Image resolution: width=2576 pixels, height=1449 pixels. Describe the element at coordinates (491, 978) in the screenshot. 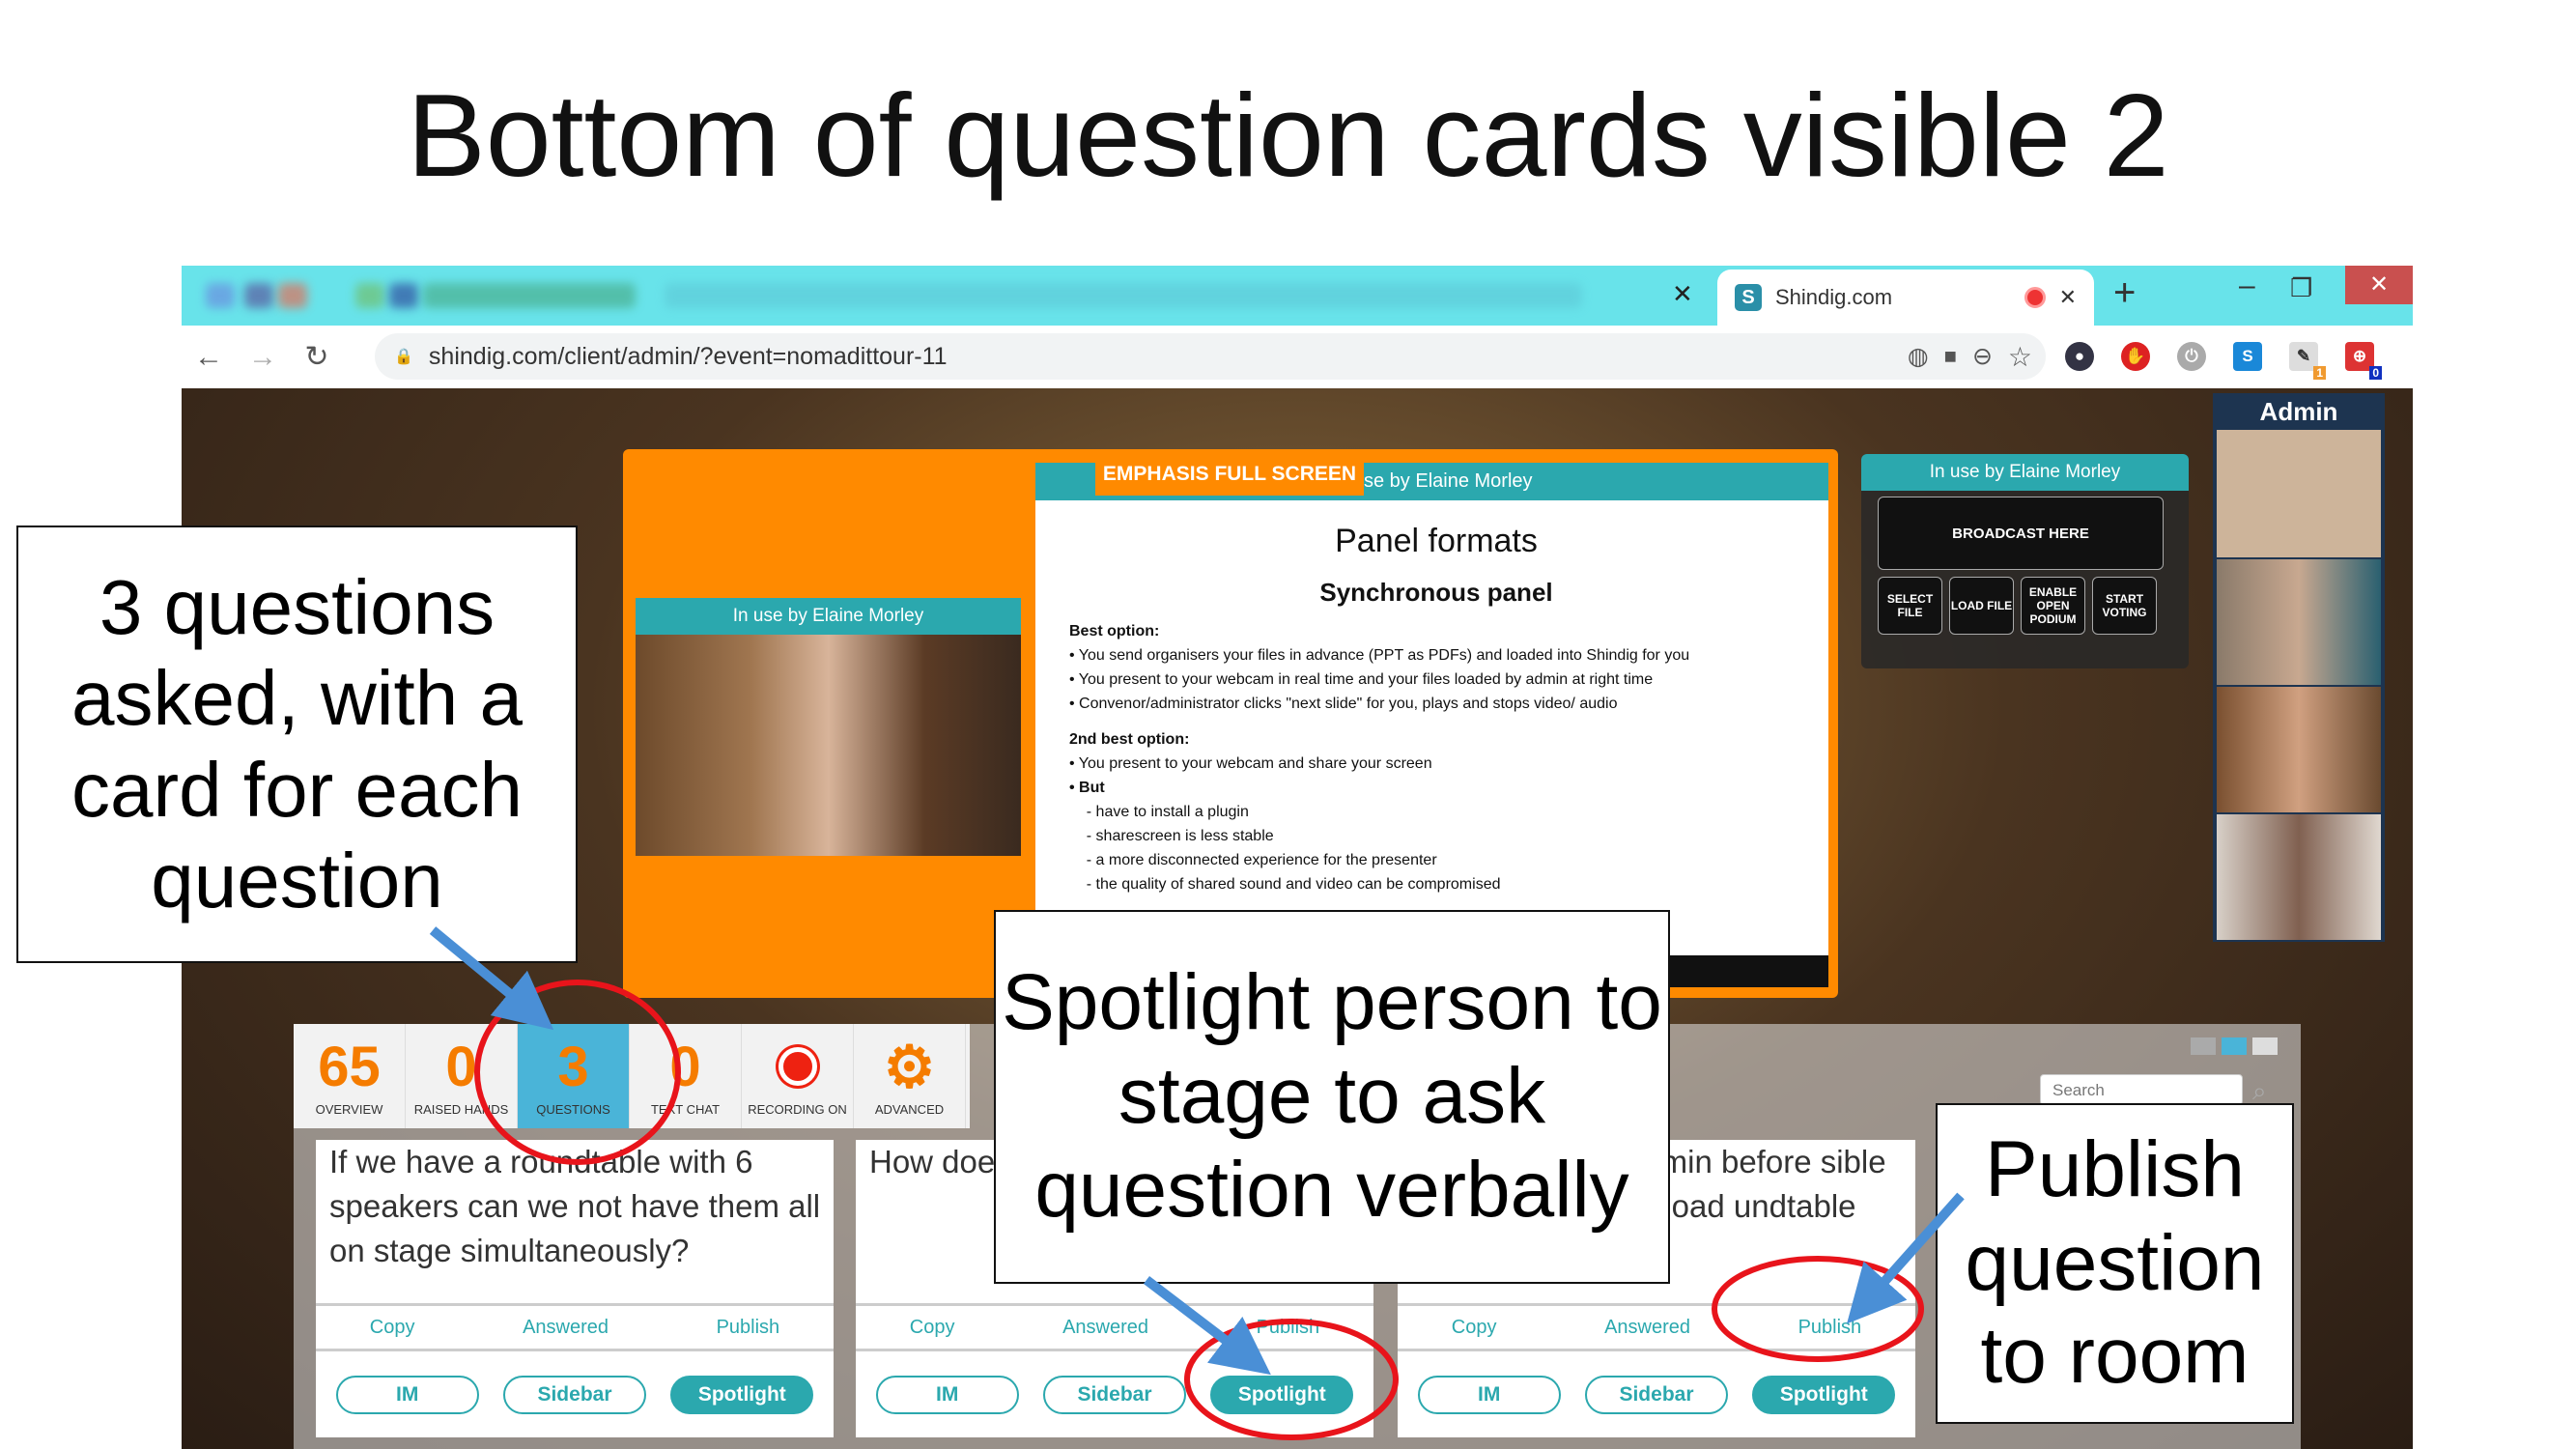

I see `arrow-to-questions` at that location.